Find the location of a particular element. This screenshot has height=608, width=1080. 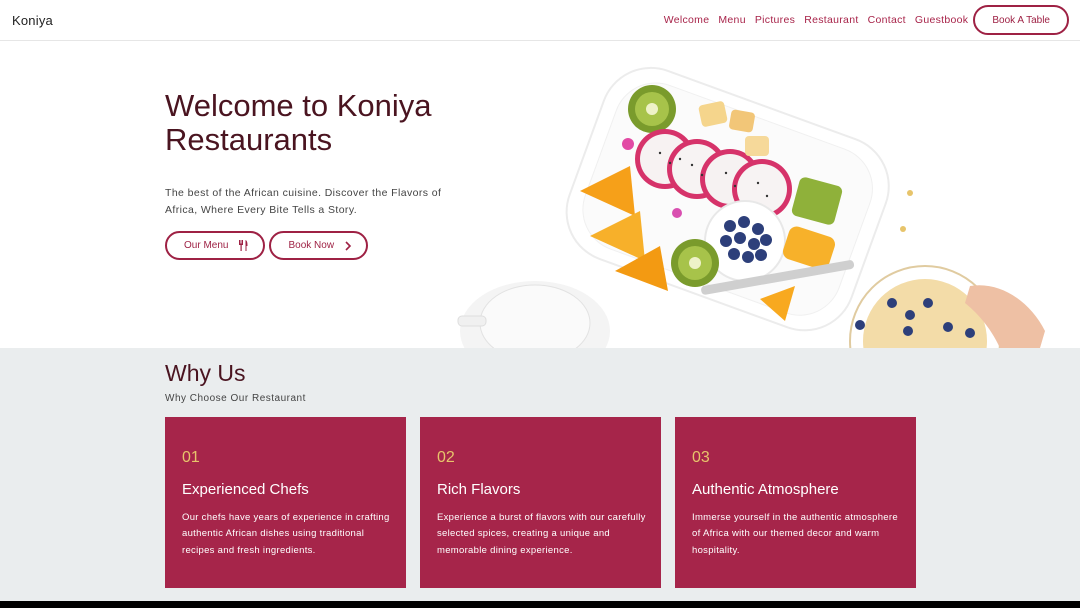

card-title: Authentic Atmosphere is located at coordinates (765, 489).